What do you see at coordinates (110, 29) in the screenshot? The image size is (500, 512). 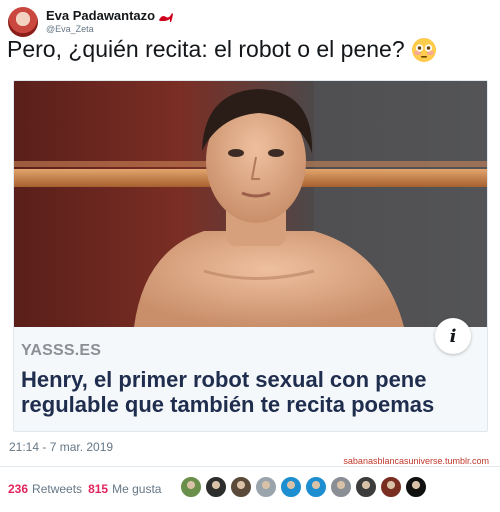 I see `user-handle: @Eva_Zeta` at bounding box center [110, 29].